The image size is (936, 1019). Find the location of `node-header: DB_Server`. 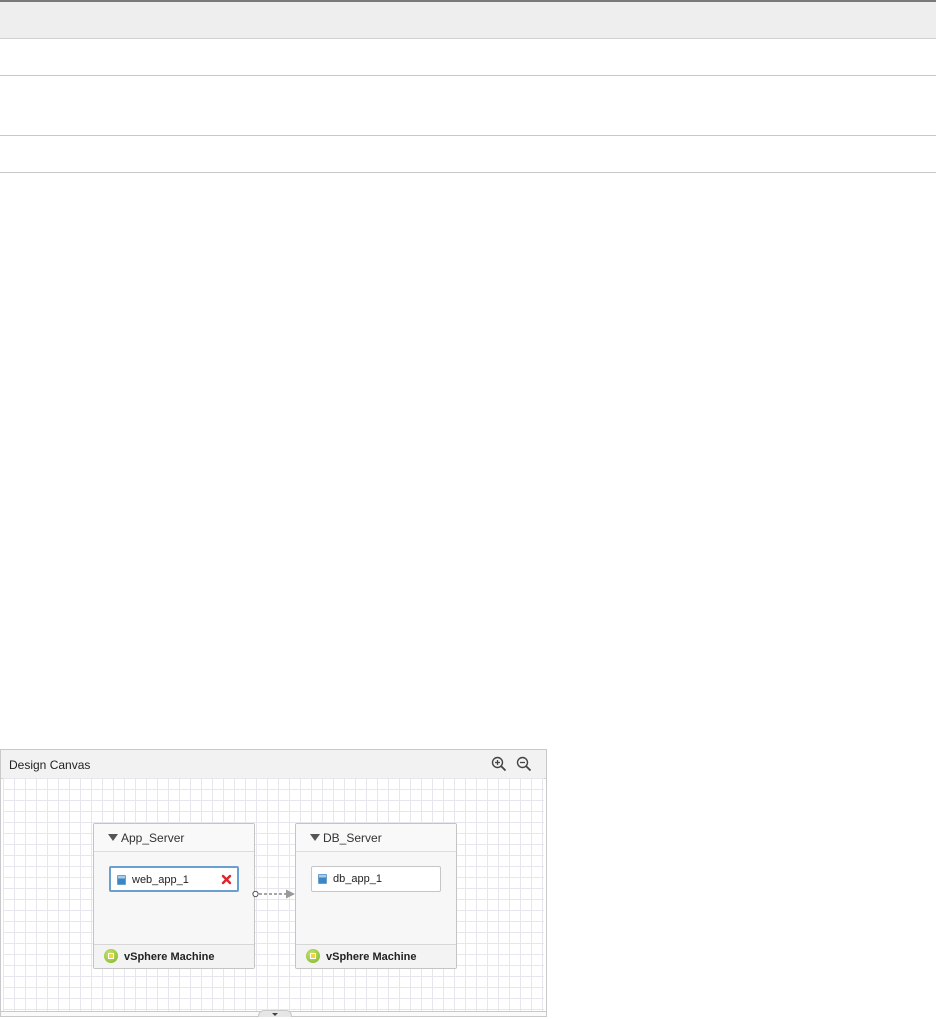

node-header: DB_Server is located at coordinates (376, 838).